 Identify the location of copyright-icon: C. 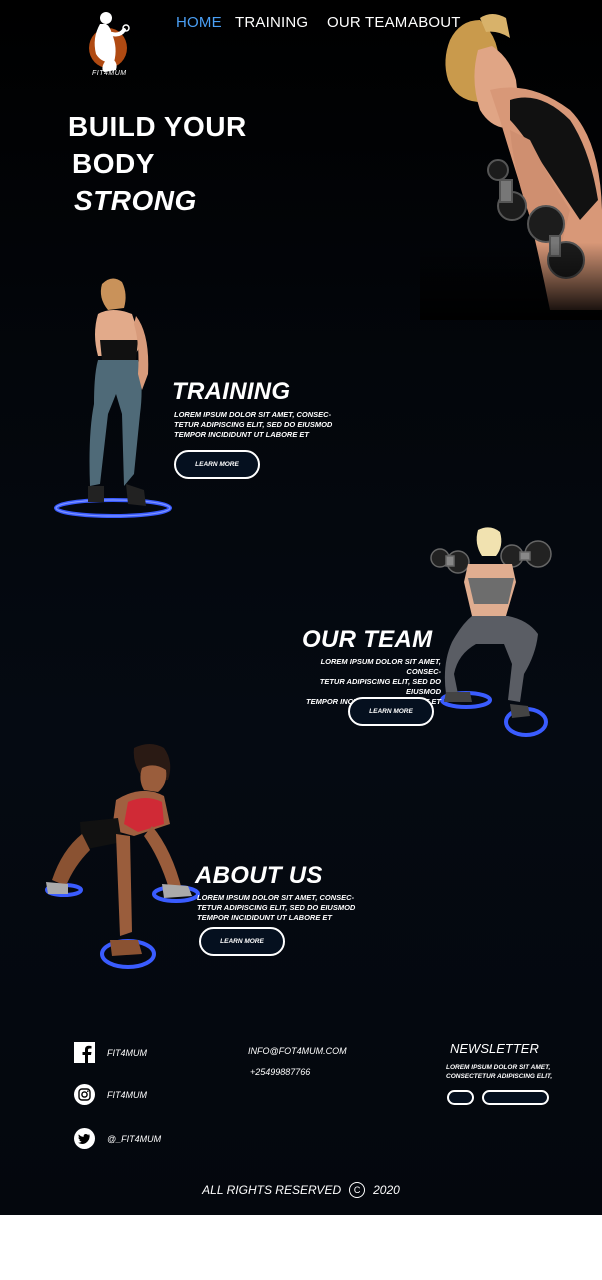
(357, 1190).